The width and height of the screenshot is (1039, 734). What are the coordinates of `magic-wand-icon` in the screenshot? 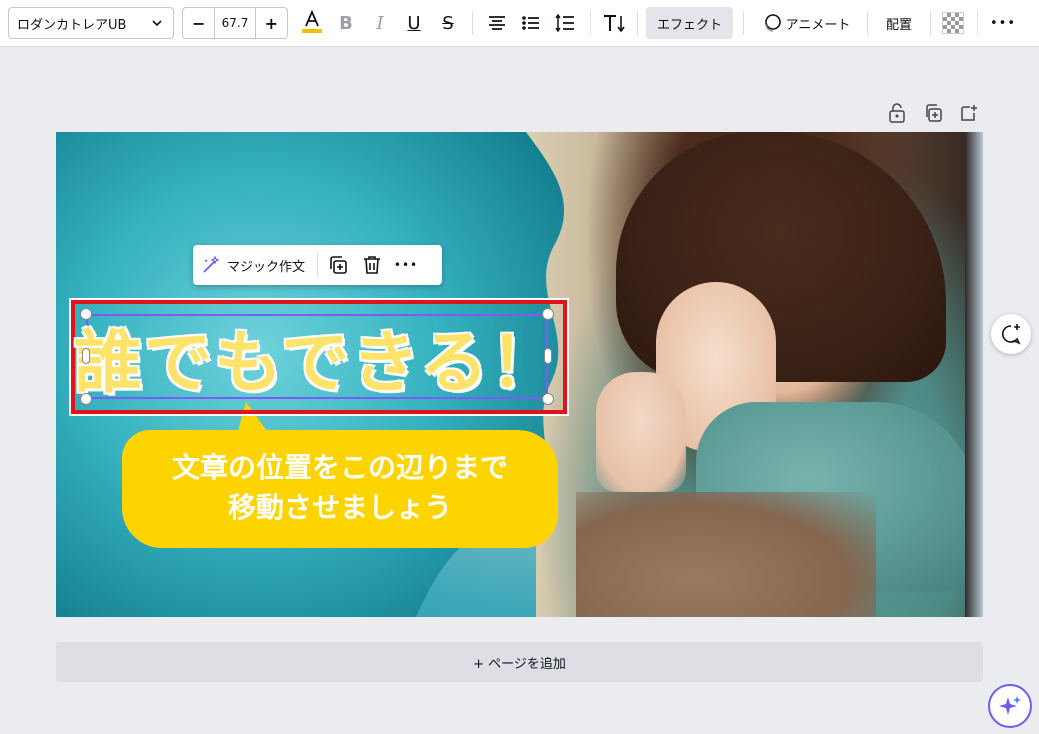 It's located at (211, 264).